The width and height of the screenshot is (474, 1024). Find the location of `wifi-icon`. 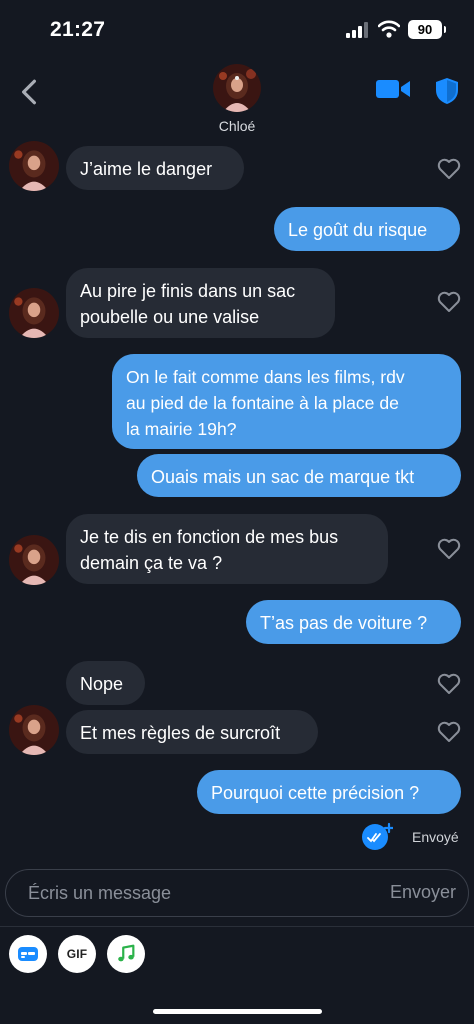

wifi-icon is located at coordinates (389, 29).